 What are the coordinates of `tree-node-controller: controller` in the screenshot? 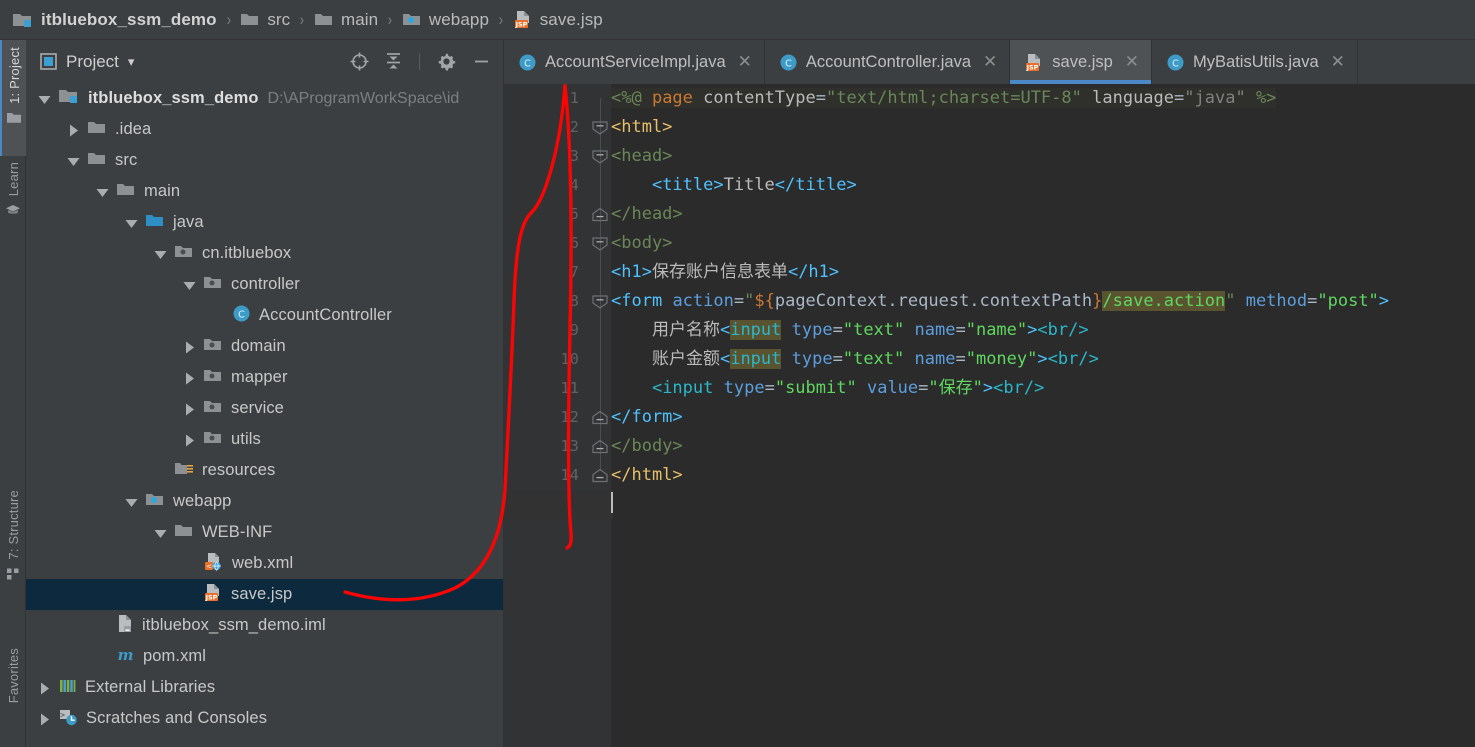 It's located at (265, 284).